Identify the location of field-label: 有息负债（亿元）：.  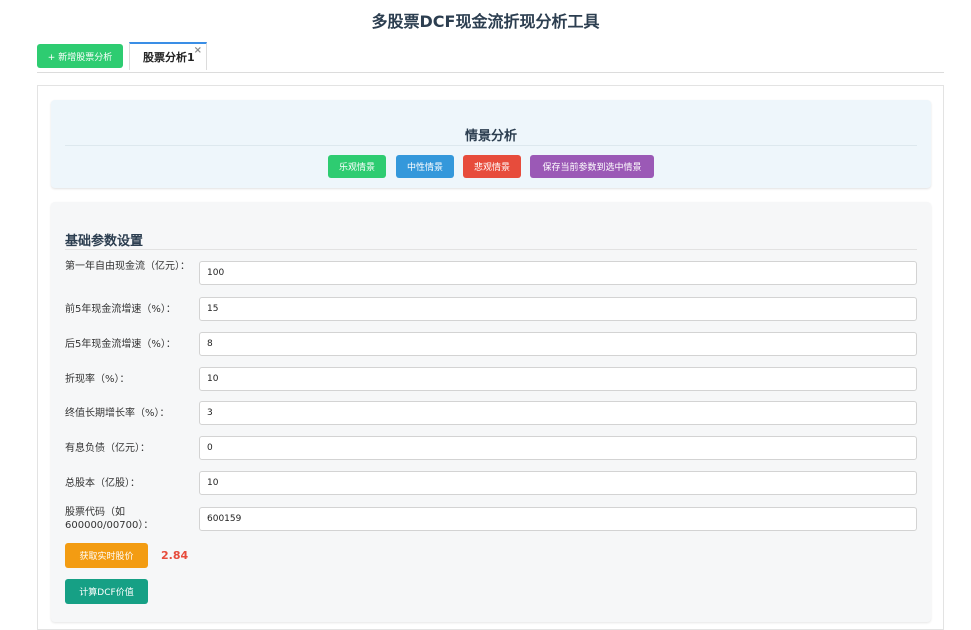
(107, 448).